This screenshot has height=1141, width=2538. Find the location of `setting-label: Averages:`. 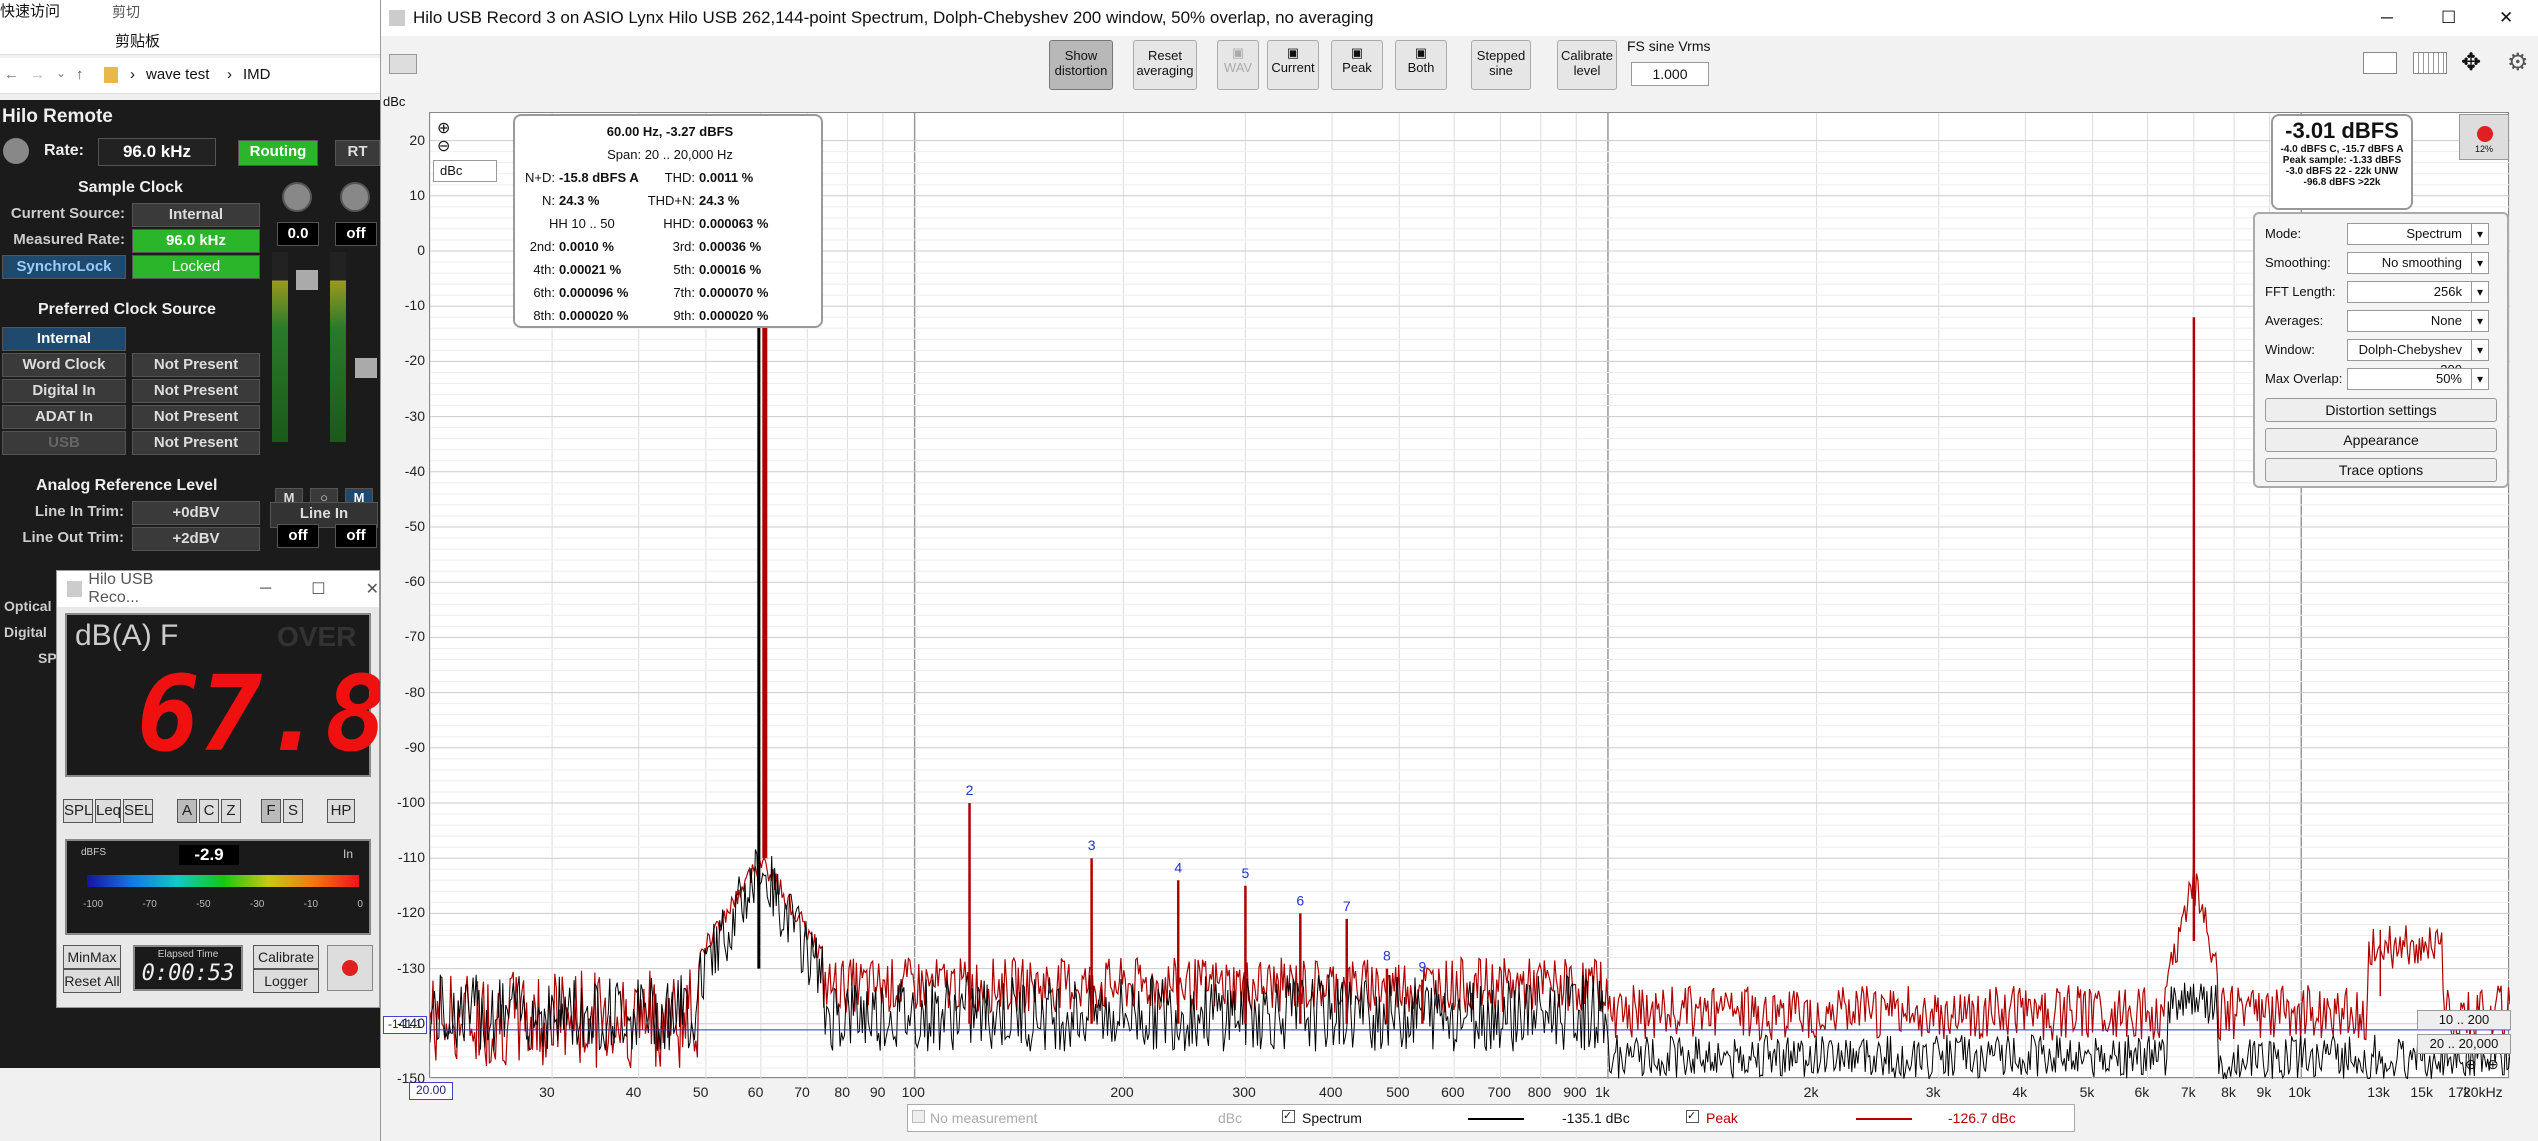

setting-label: Averages: is located at coordinates (2294, 320).